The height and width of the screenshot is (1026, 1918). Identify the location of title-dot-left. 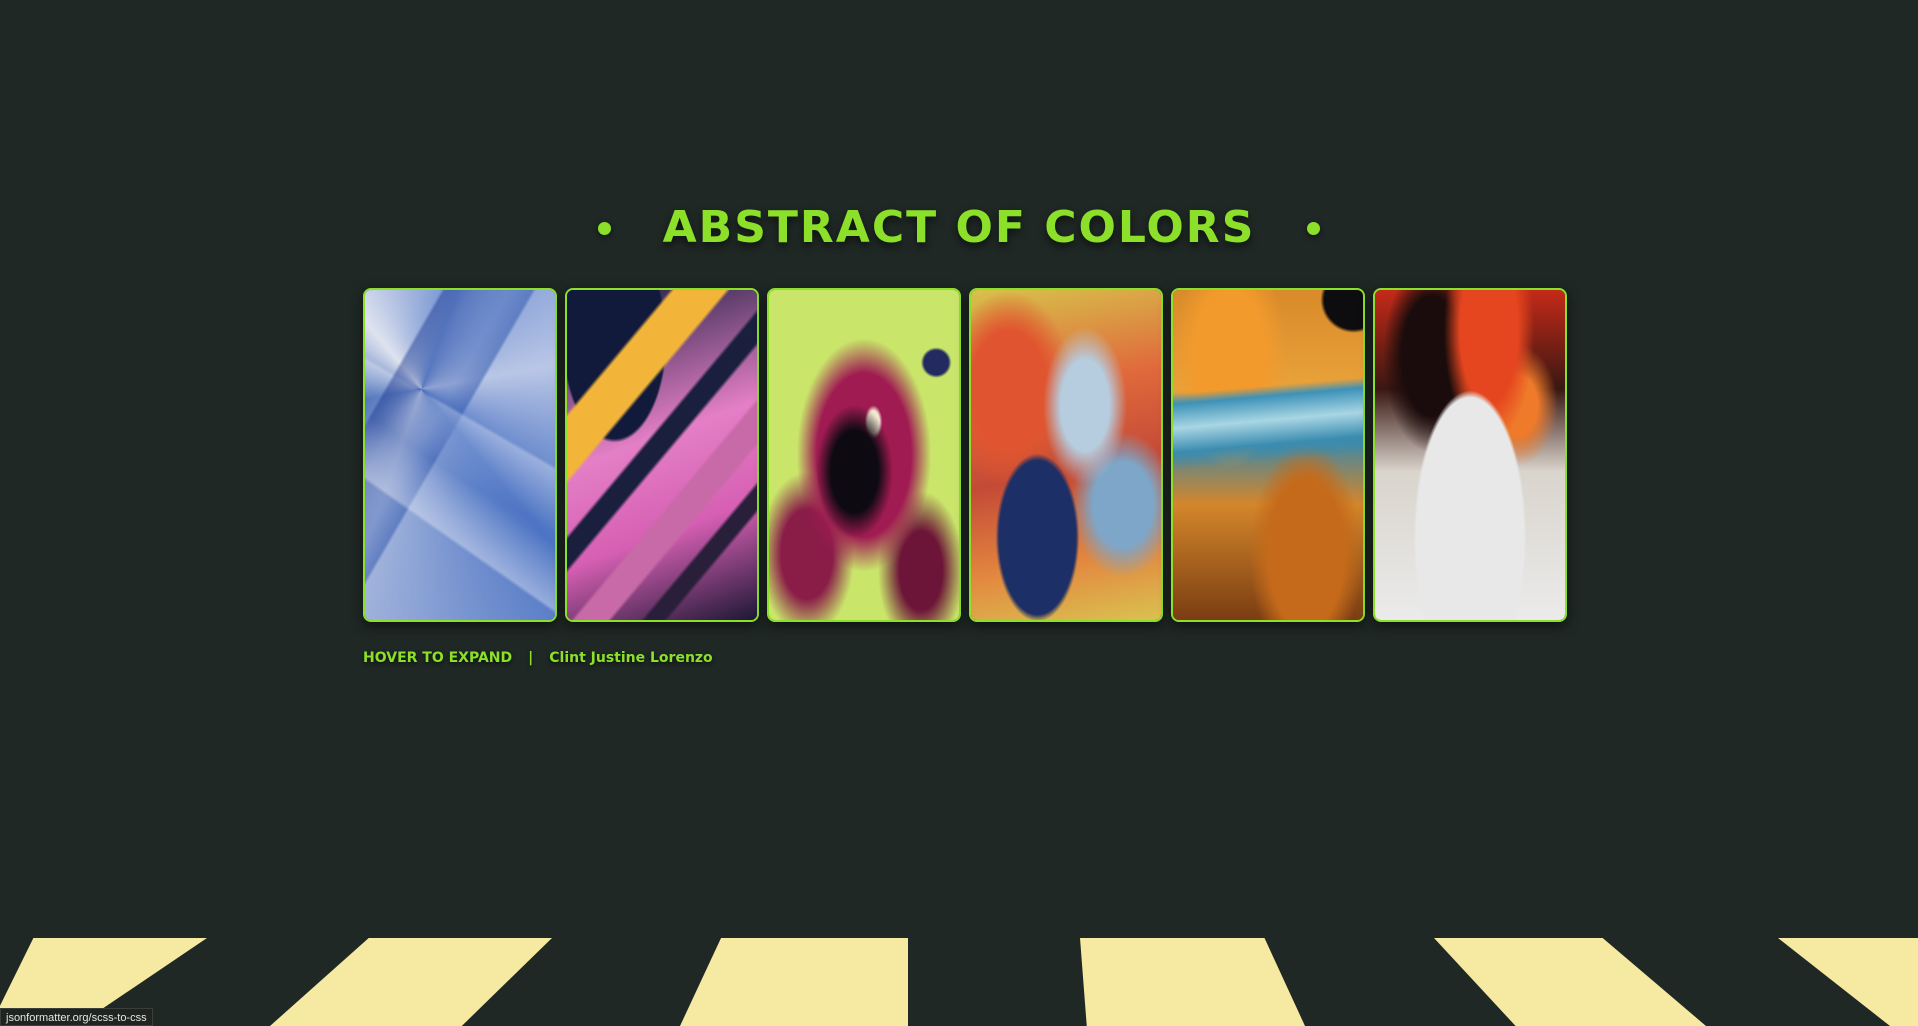
(604, 228).